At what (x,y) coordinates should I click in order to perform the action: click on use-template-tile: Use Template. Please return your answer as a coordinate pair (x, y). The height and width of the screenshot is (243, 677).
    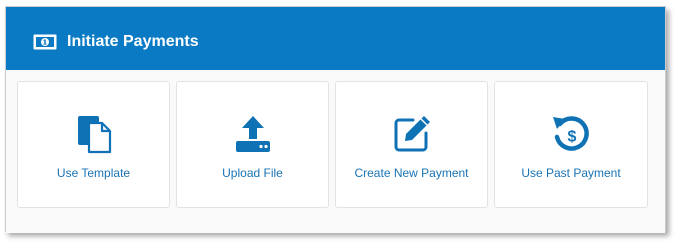
    Looking at the image, I should click on (93, 144).